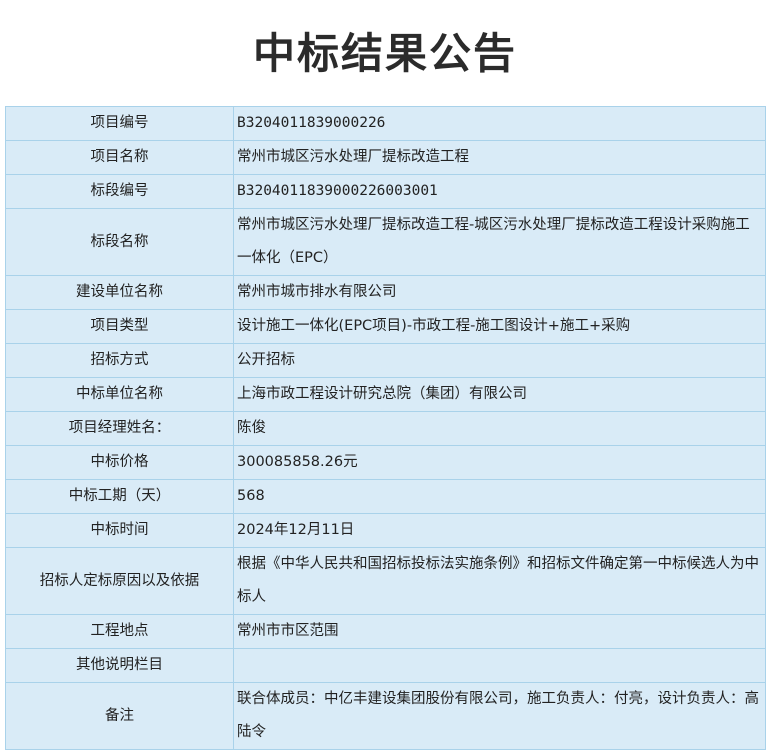  I want to click on table-row-project-number: 项目编号 B3204011839000226, so click(385, 123).